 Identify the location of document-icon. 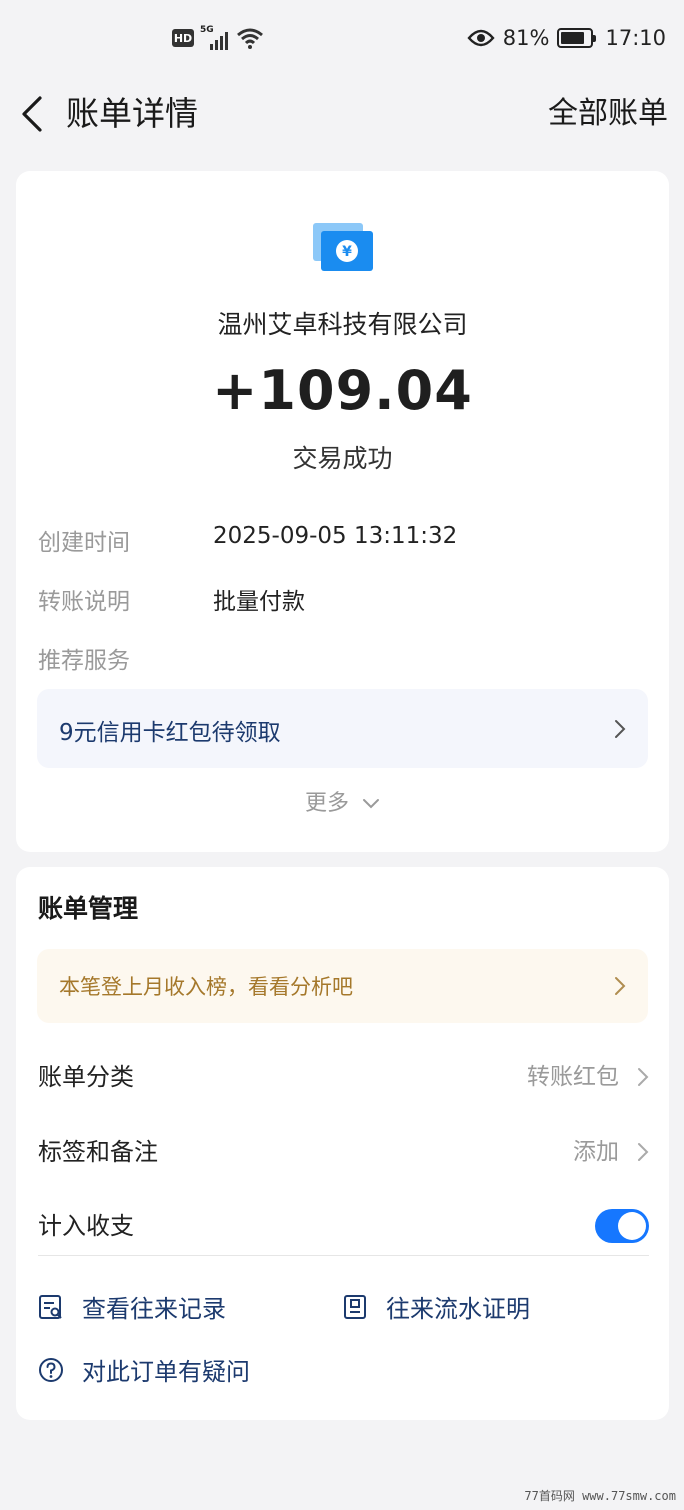
(355, 1306).